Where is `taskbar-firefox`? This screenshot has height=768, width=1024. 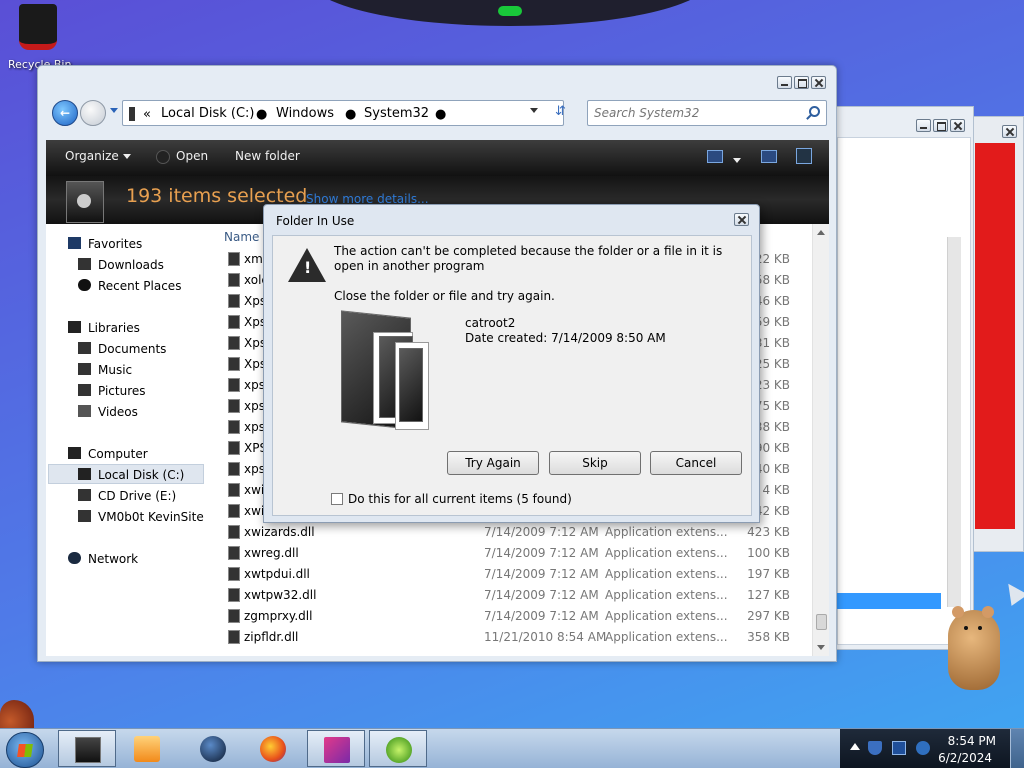 taskbar-firefox is located at coordinates (273, 748).